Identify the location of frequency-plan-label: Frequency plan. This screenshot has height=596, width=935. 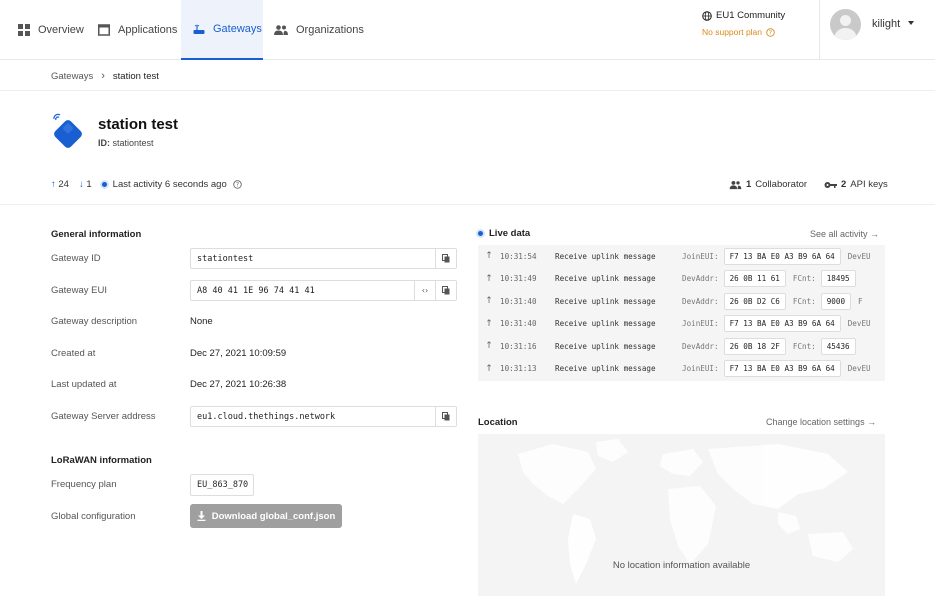
(84, 484).